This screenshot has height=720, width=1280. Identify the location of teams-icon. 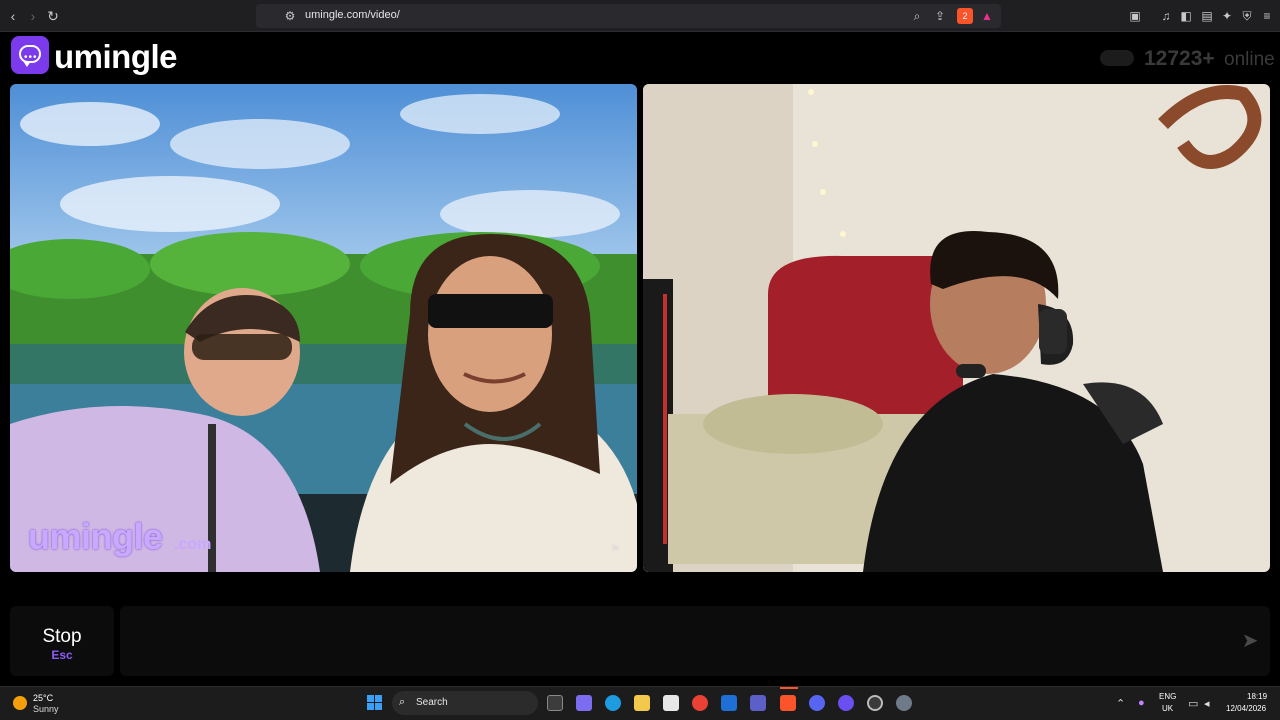
(758, 703).